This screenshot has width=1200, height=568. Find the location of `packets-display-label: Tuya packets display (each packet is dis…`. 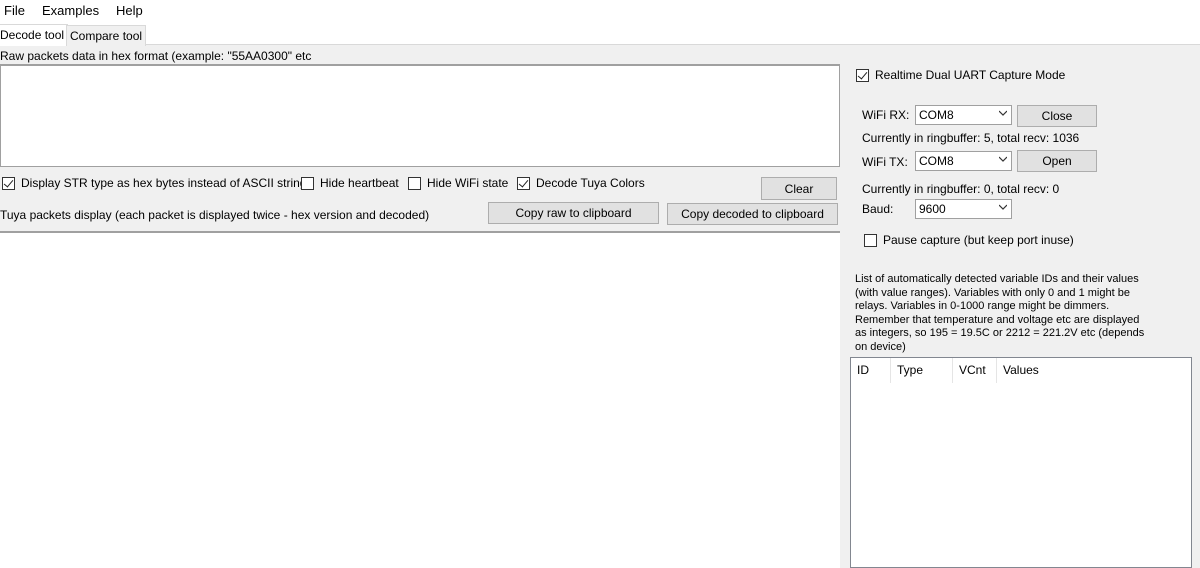

packets-display-label: Tuya packets display (each packet is dis… is located at coordinates (215, 215).